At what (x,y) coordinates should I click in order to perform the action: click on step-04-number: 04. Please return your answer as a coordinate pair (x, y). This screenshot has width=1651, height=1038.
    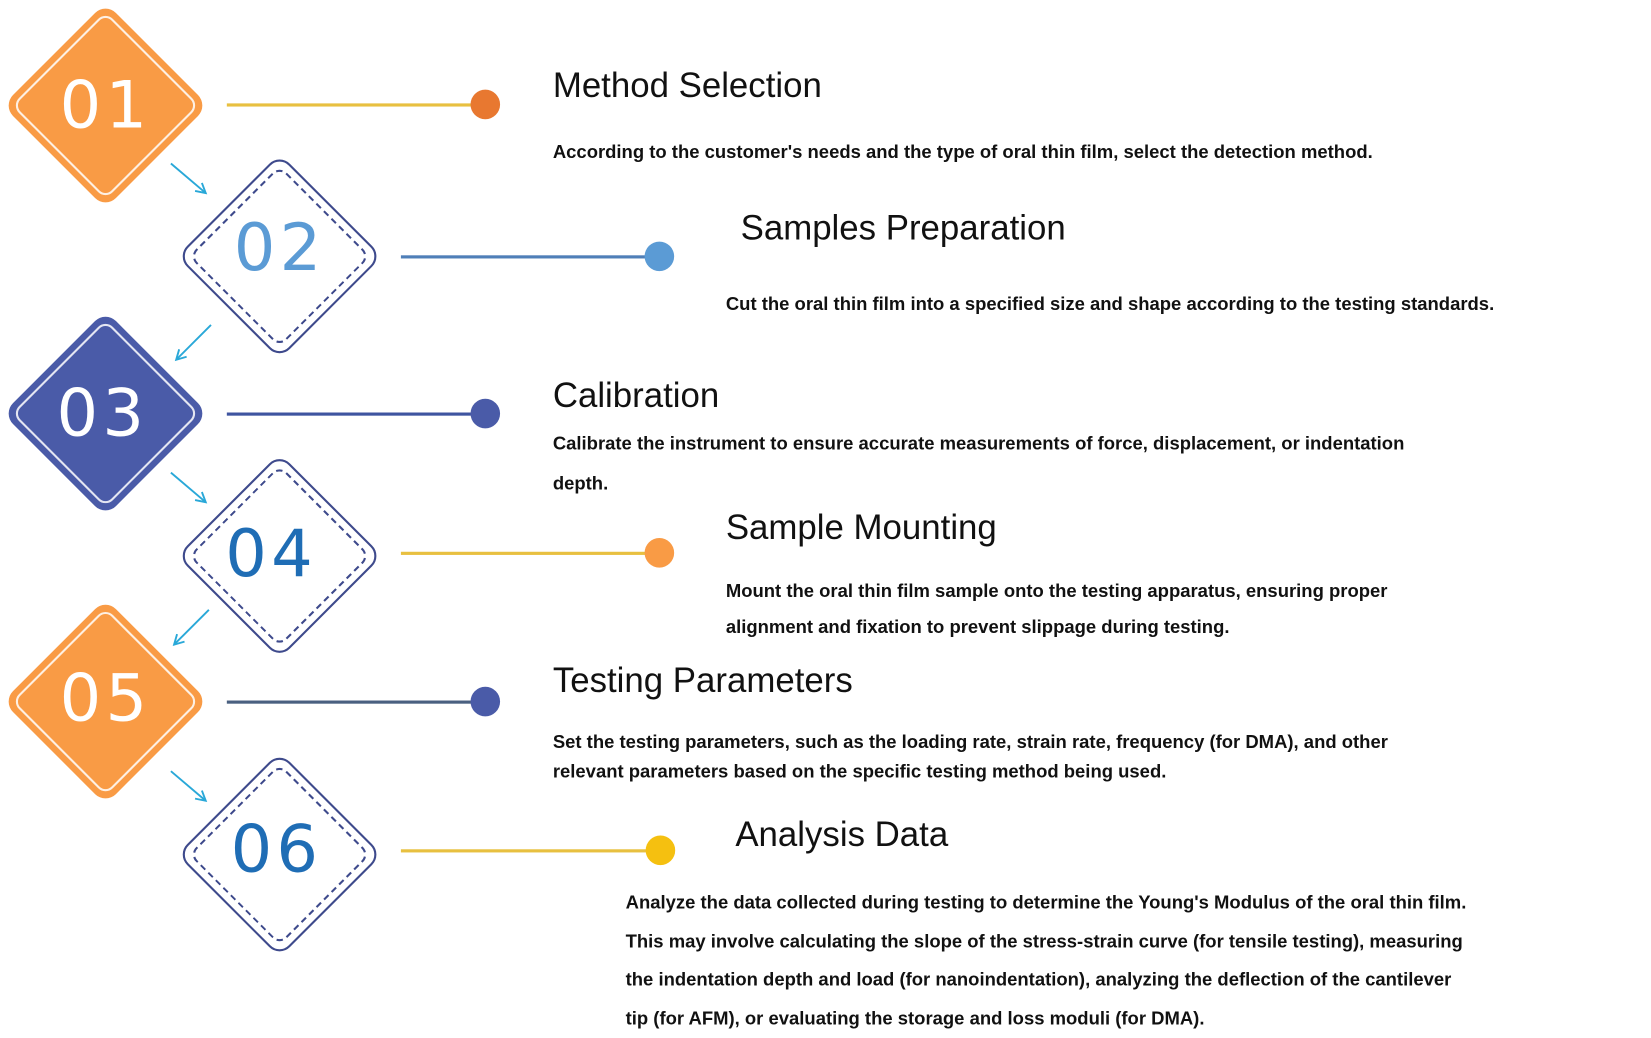
    Looking at the image, I should click on (271, 553).